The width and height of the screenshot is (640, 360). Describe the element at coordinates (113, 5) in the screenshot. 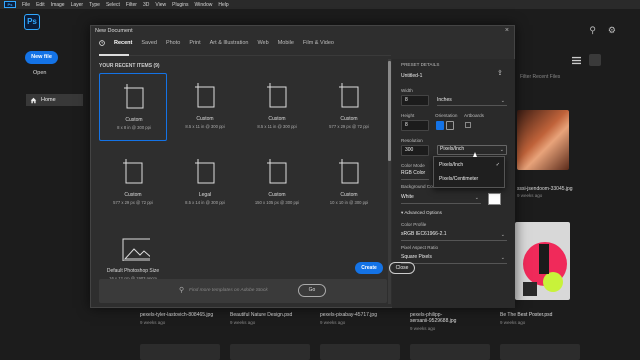

I see `menu-select: Select` at that location.